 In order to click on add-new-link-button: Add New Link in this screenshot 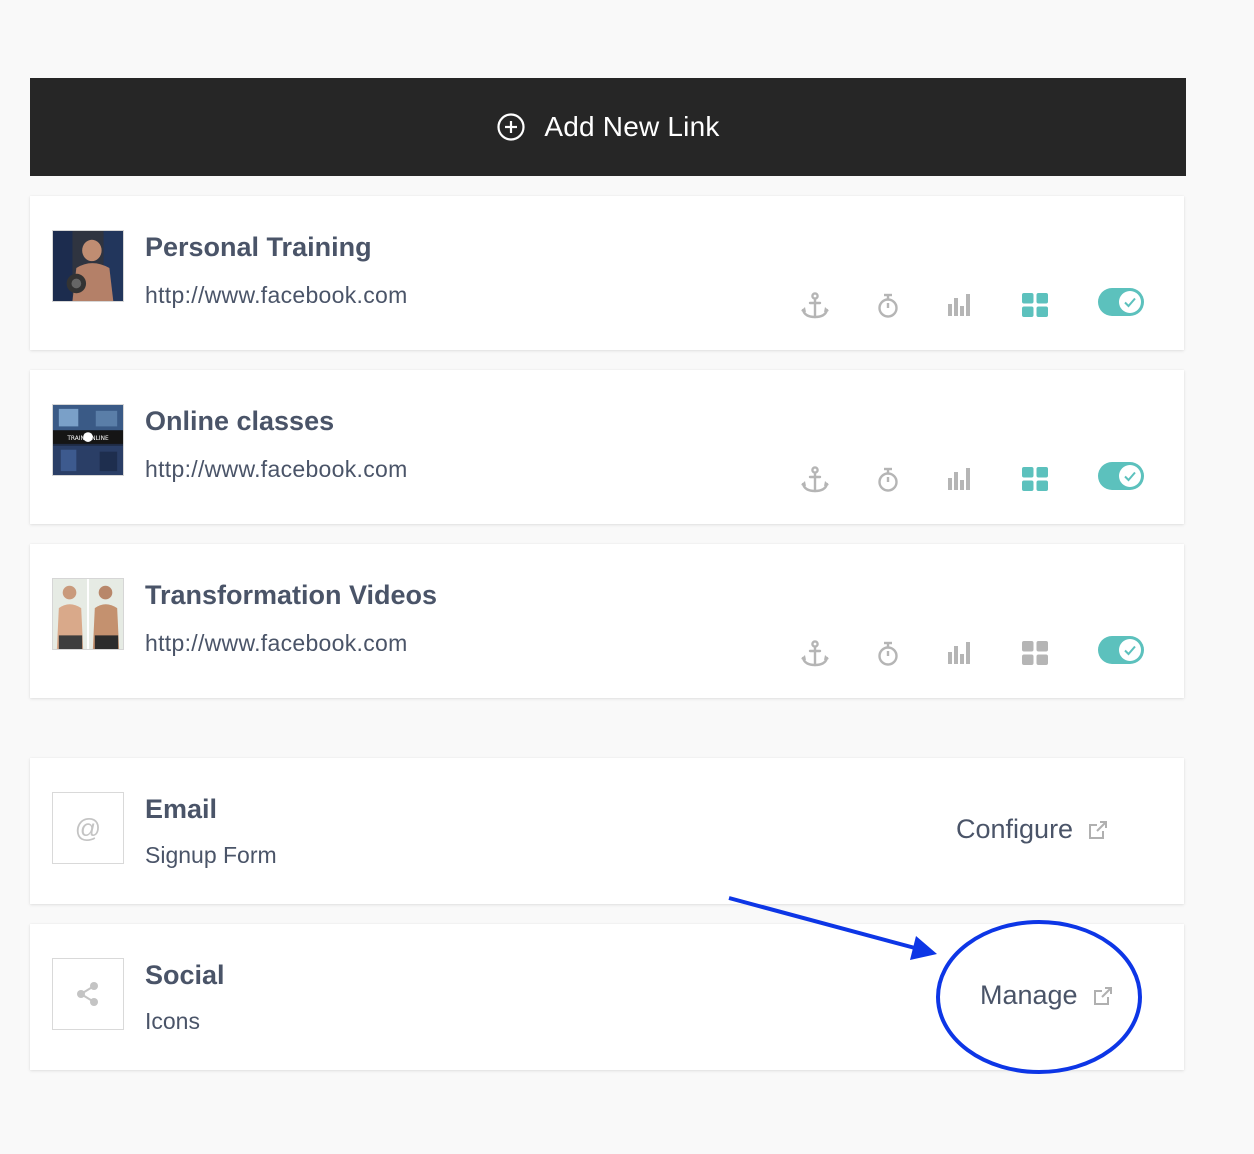, I will do `click(608, 127)`.